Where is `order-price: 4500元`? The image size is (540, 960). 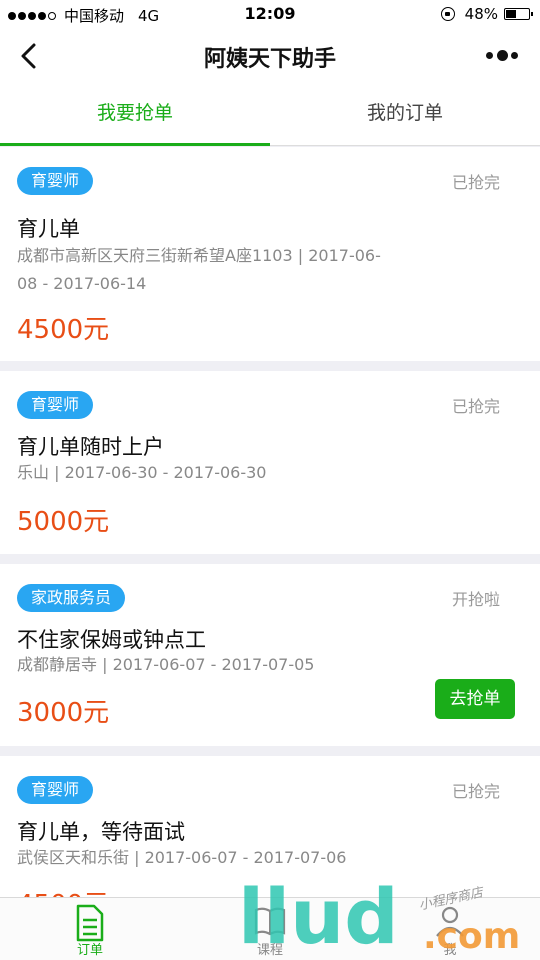 order-price: 4500元 is located at coordinates (63, 330).